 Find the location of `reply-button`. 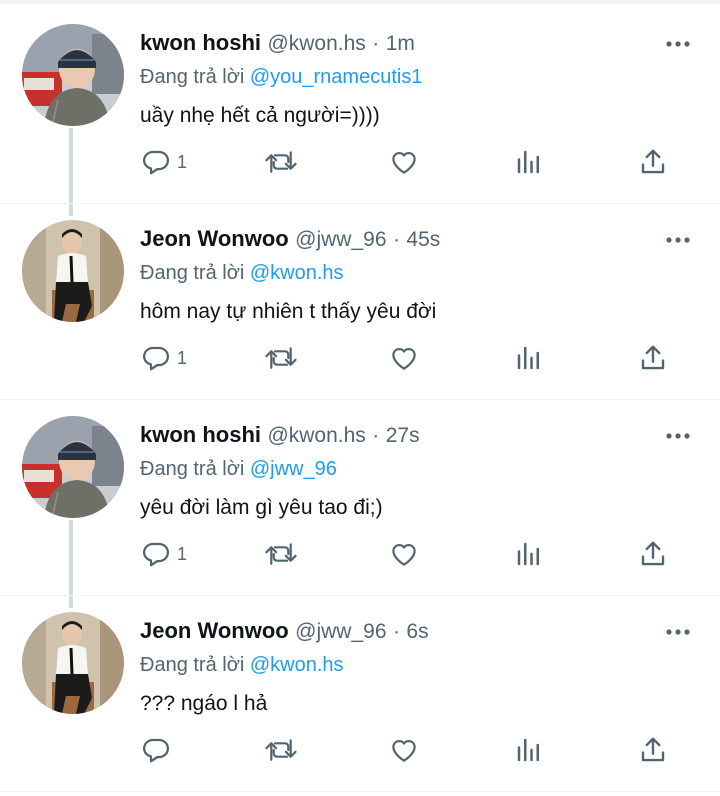

reply-button is located at coordinates (159, 750).